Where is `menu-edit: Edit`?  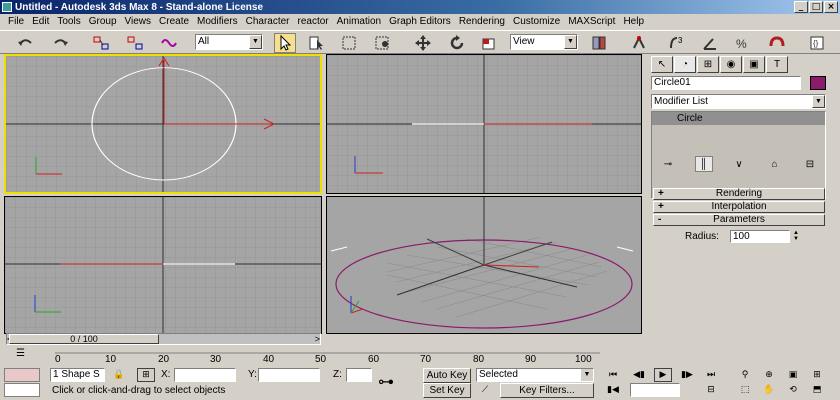
menu-edit: Edit is located at coordinates (40, 21).